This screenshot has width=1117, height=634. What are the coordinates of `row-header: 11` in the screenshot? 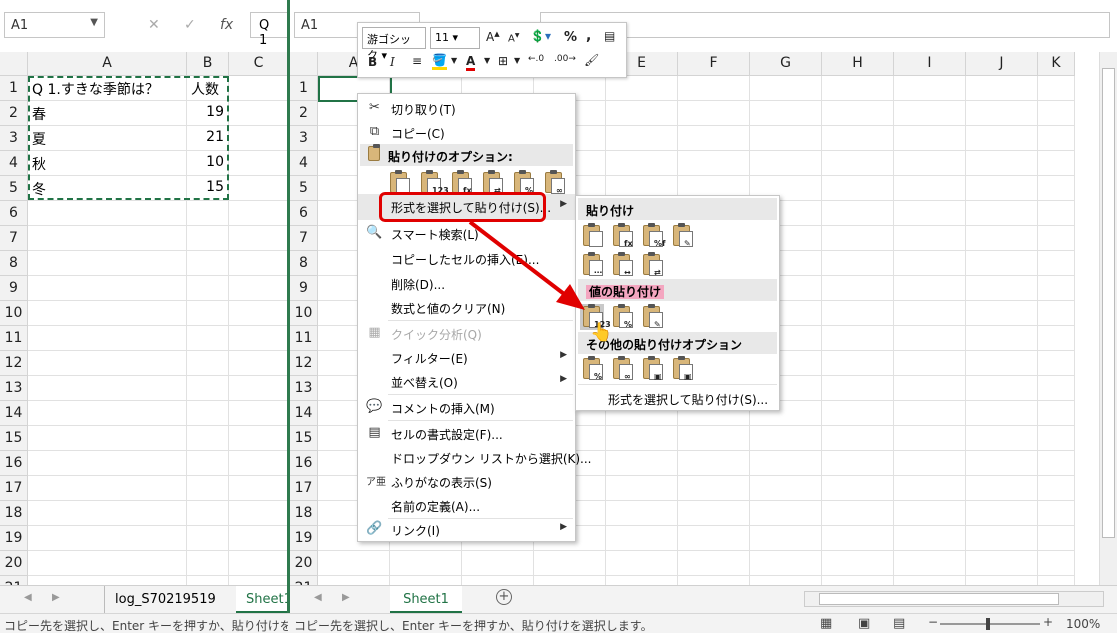 It's located at (304, 338).